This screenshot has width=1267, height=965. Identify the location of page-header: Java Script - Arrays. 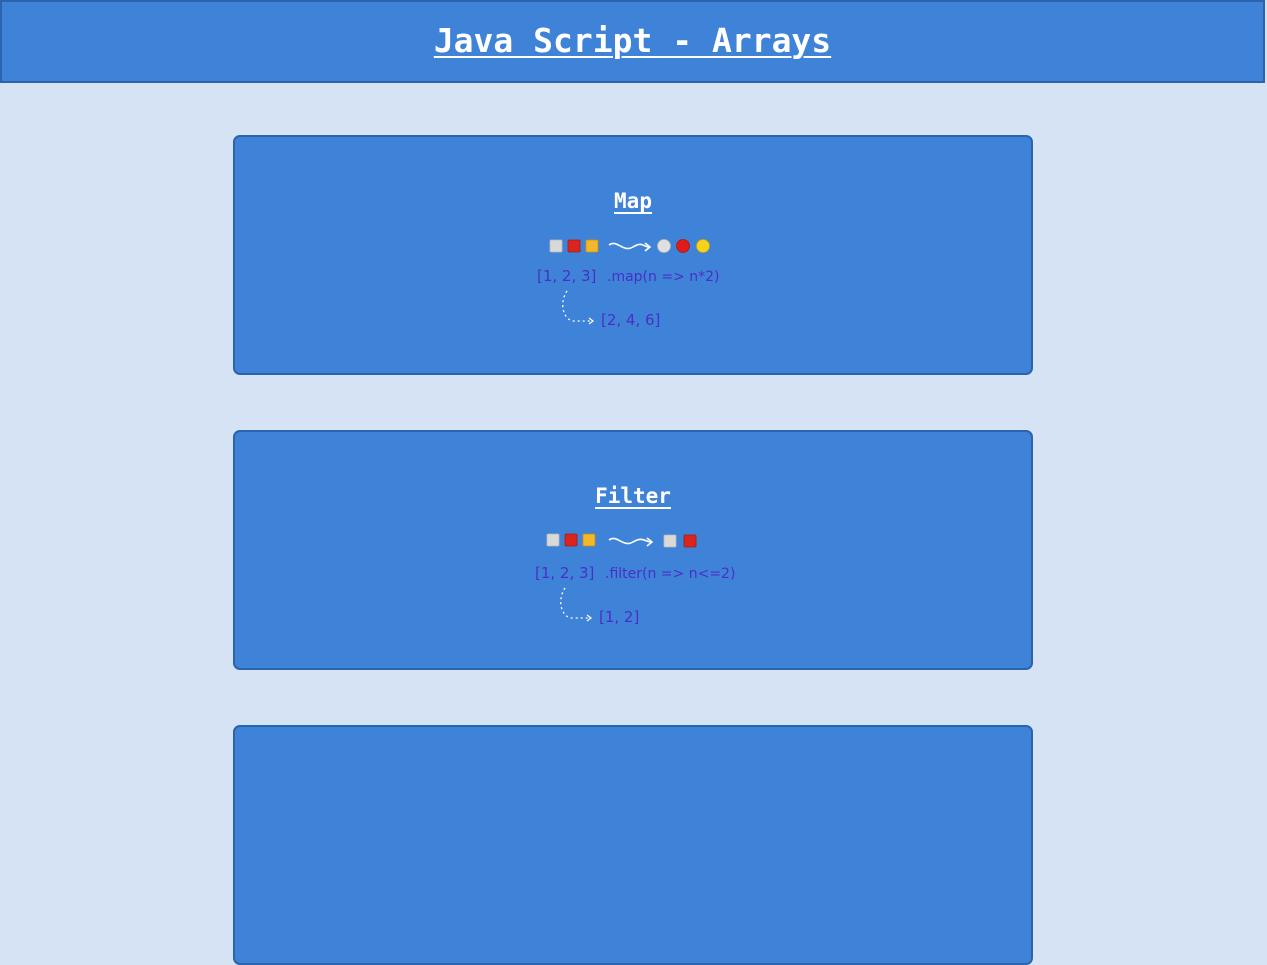
(632, 41).